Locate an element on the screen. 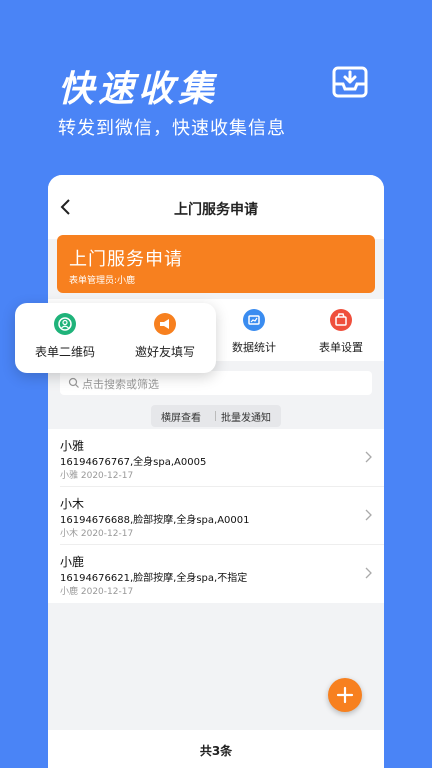 This screenshot has width=432, height=768. add-record-button is located at coordinates (345, 695).